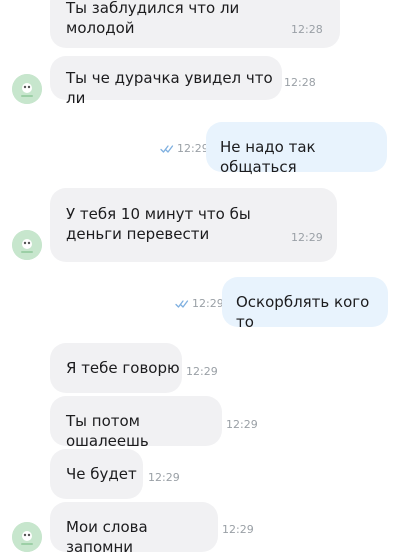  What do you see at coordinates (123, 368) in the screenshot?
I see `message-text: Я тебе говорю` at bounding box center [123, 368].